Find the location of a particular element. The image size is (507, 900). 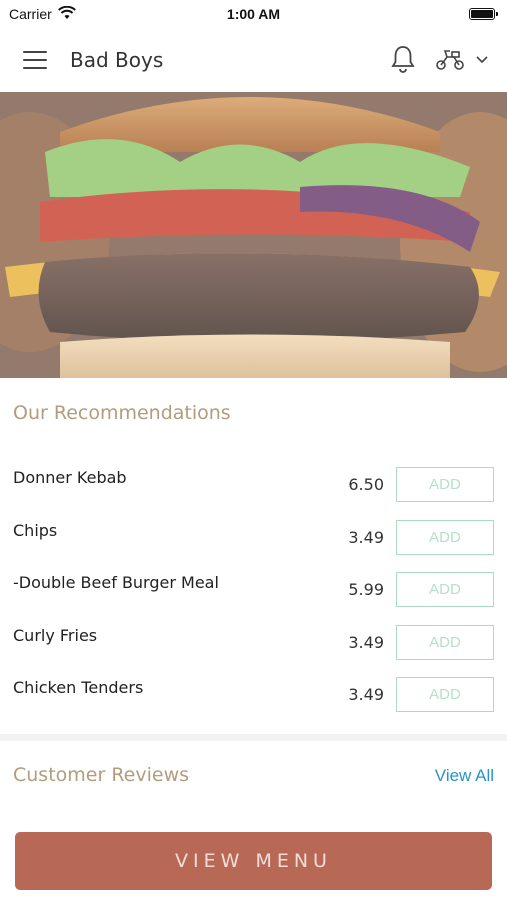

status-bar: Carrier 1:00 AM is located at coordinates (253, 14).